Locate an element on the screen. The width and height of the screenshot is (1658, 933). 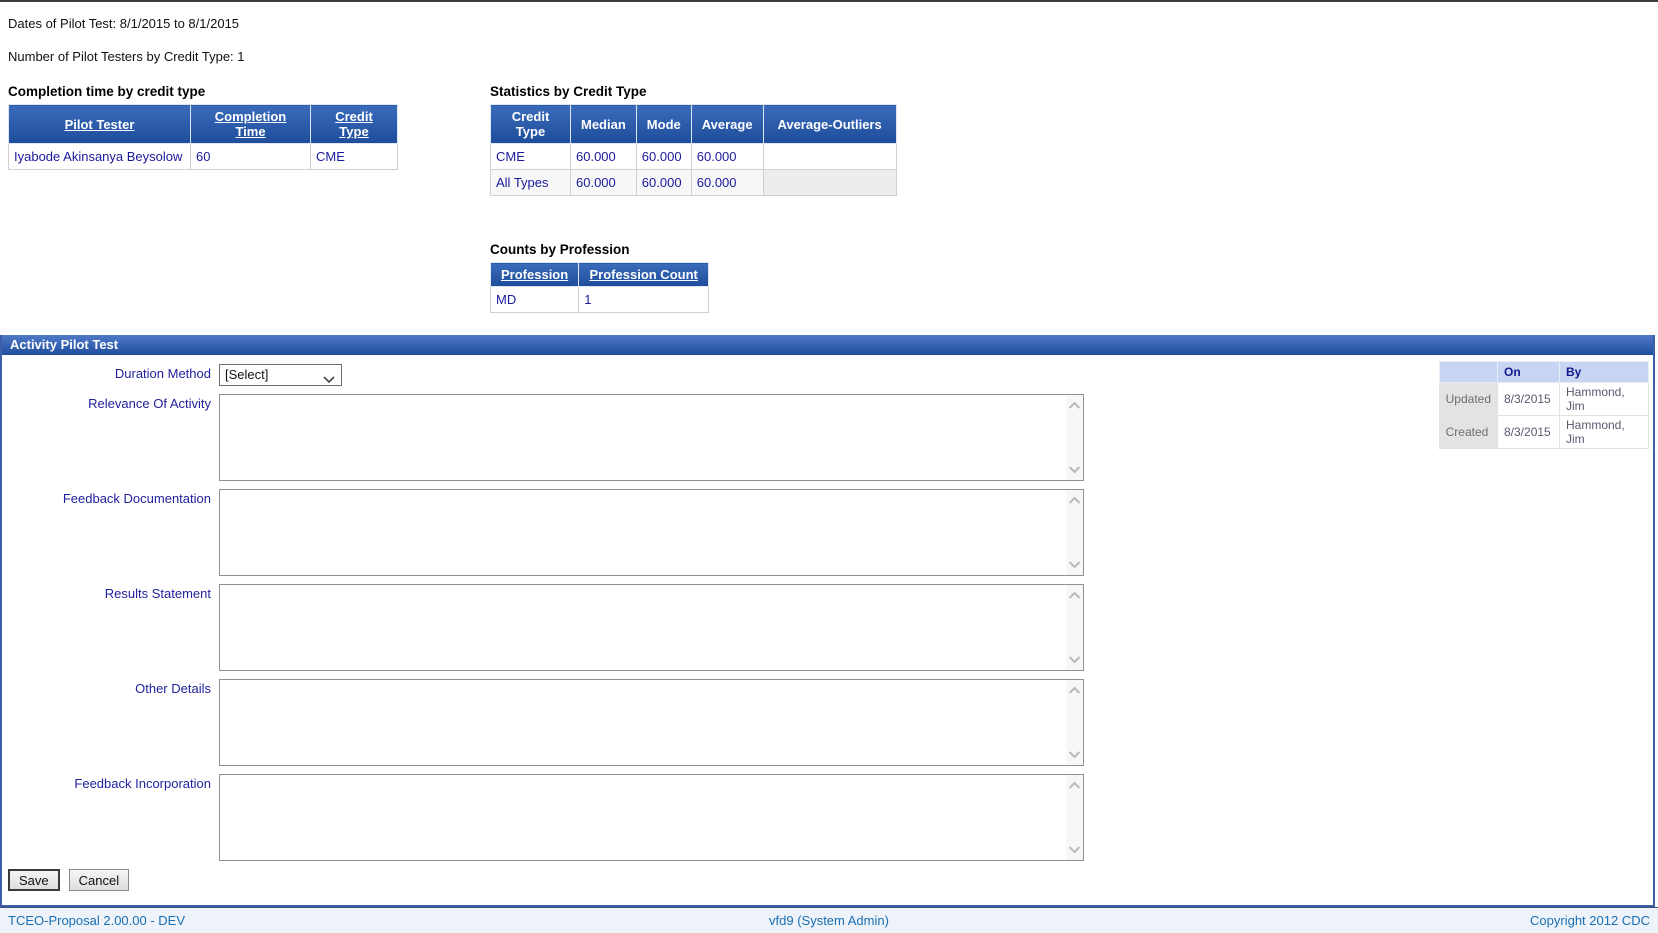
table-row: Updated 8/3/2015 Hammond, Jim is located at coordinates (1543, 399).